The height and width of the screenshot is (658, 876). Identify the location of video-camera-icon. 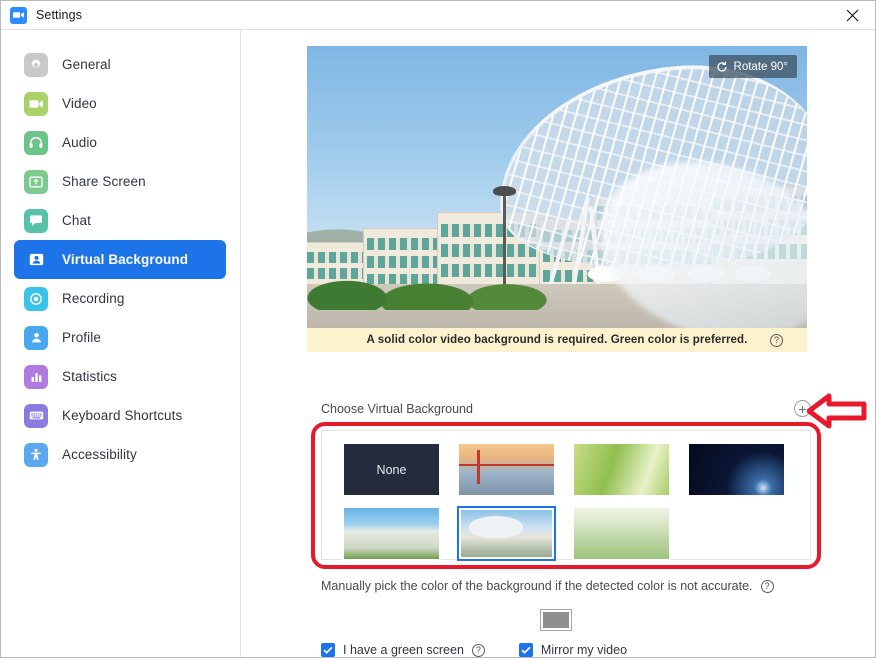
(36, 103).